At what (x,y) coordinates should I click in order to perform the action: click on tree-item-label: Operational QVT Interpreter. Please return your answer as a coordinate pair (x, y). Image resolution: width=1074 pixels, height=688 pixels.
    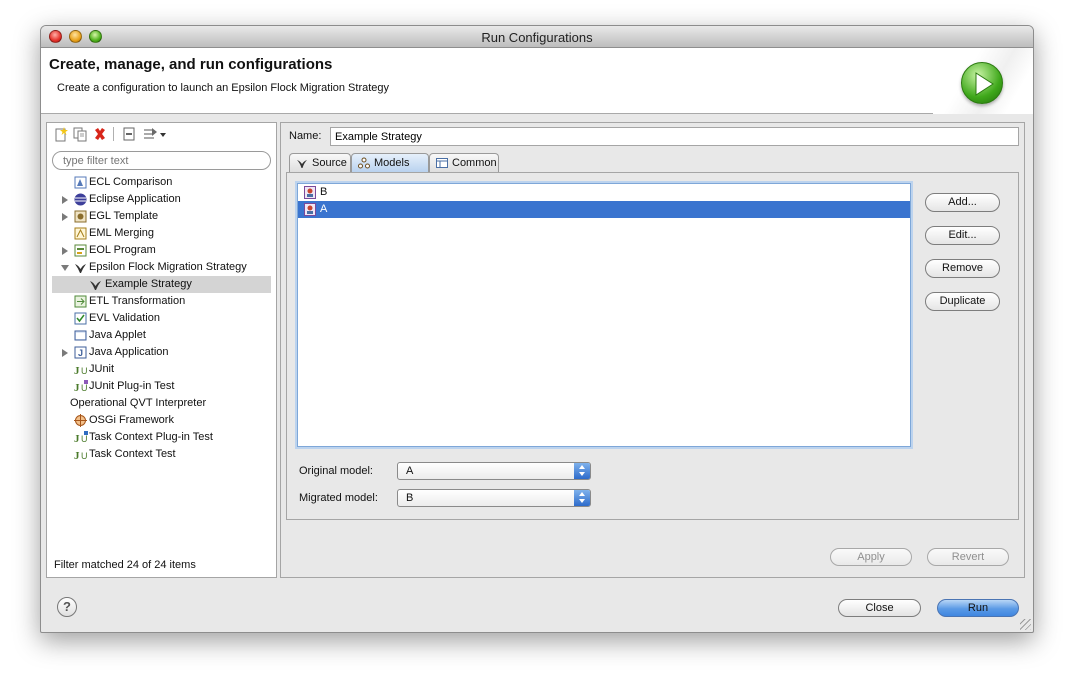
    Looking at the image, I should click on (138, 403).